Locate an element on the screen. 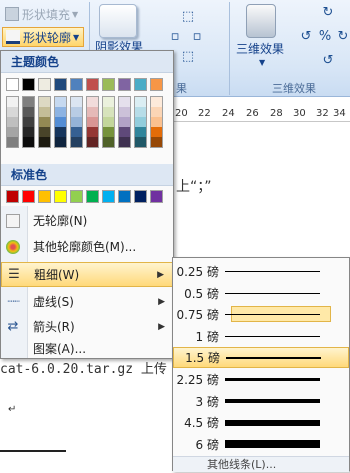  weight-option: 6 磅 is located at coordinates (261, 444).